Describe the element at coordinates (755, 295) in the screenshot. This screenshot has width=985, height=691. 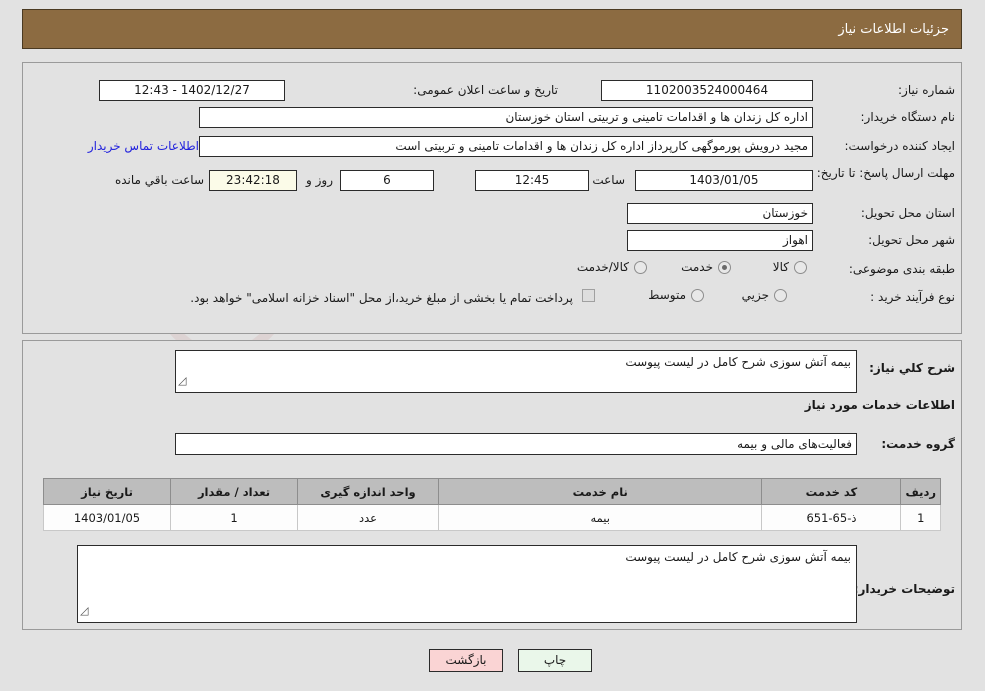
I see `purchase-type-option-label-jozei: جزیي` at that location.